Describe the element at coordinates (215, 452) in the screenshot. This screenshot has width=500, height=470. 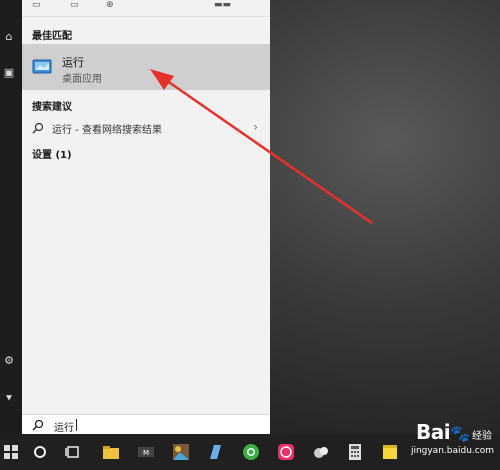
I see `notepad-icon` at that location.